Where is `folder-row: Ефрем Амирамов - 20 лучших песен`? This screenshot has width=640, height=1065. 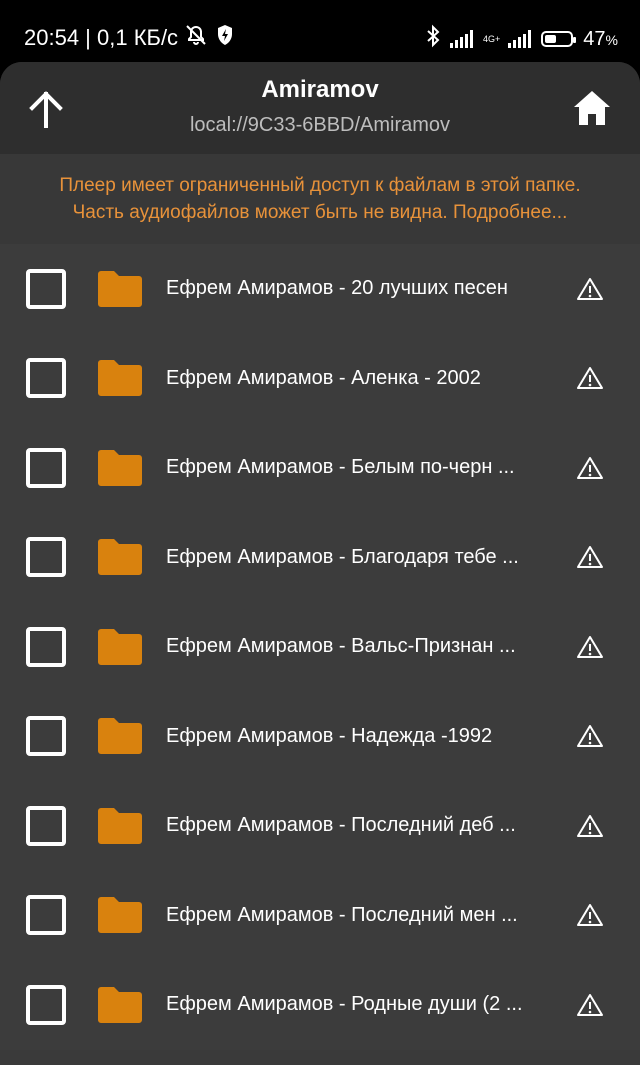 folder-row: Ефрем Амирамов - 20 лучших песен is located at coordinates (320, 289).